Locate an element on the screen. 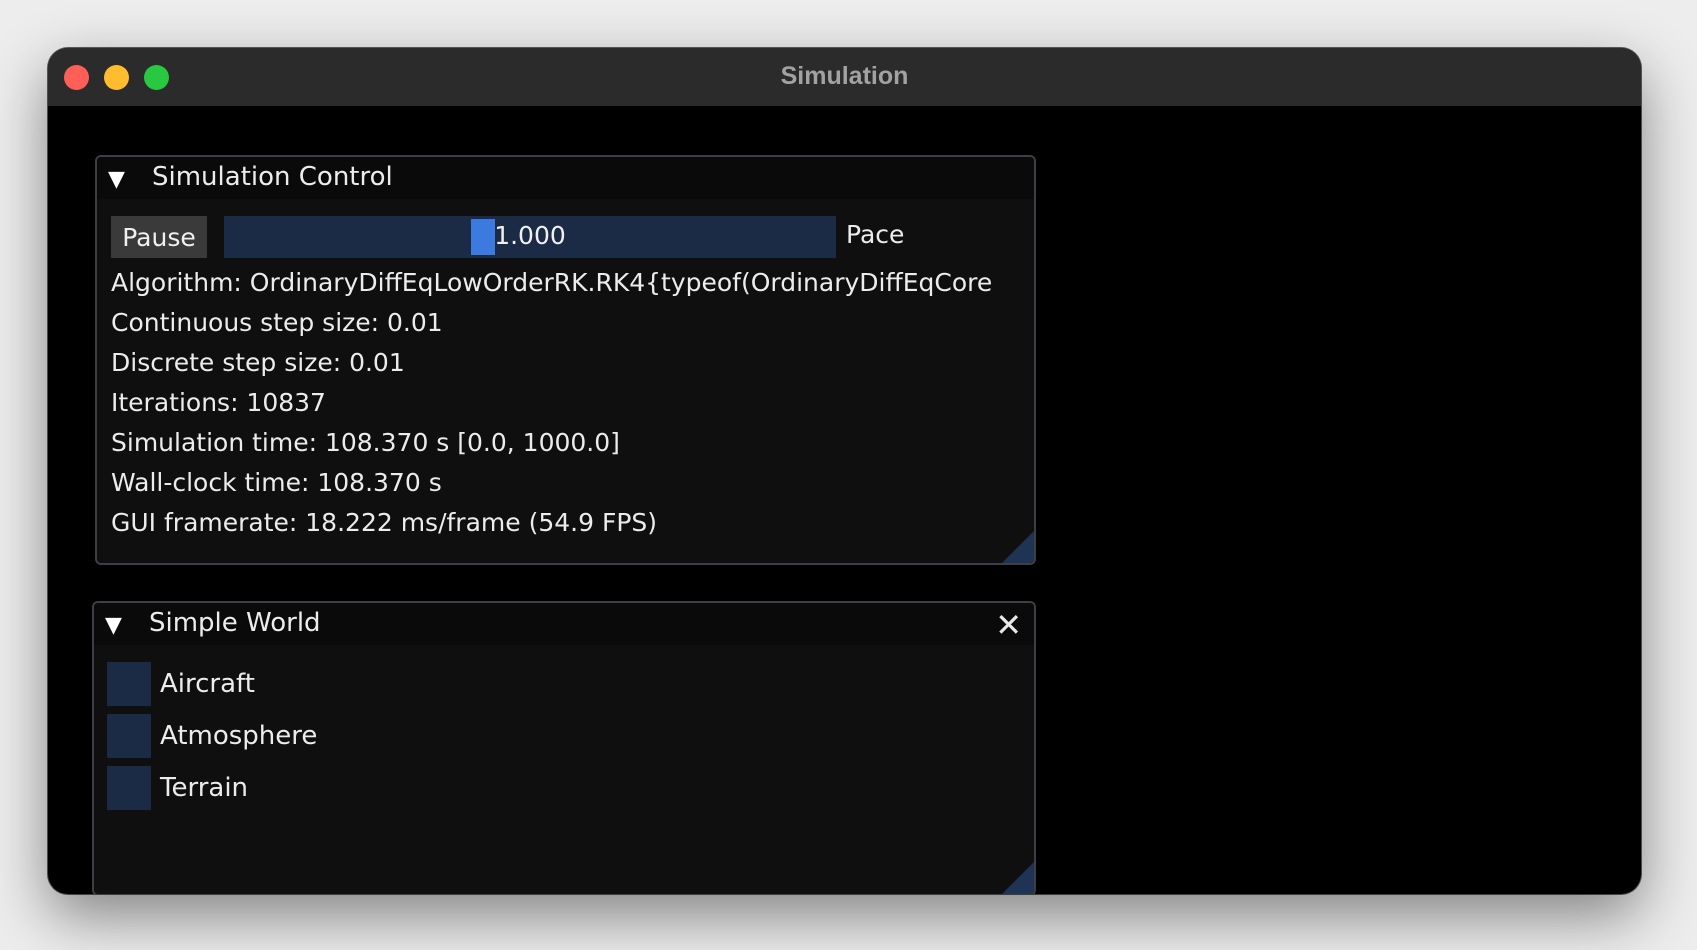 This screenshot has width=1697, height=950. simulation-control-header: ▼ Simulation Control is located at coordinates (565, 178).